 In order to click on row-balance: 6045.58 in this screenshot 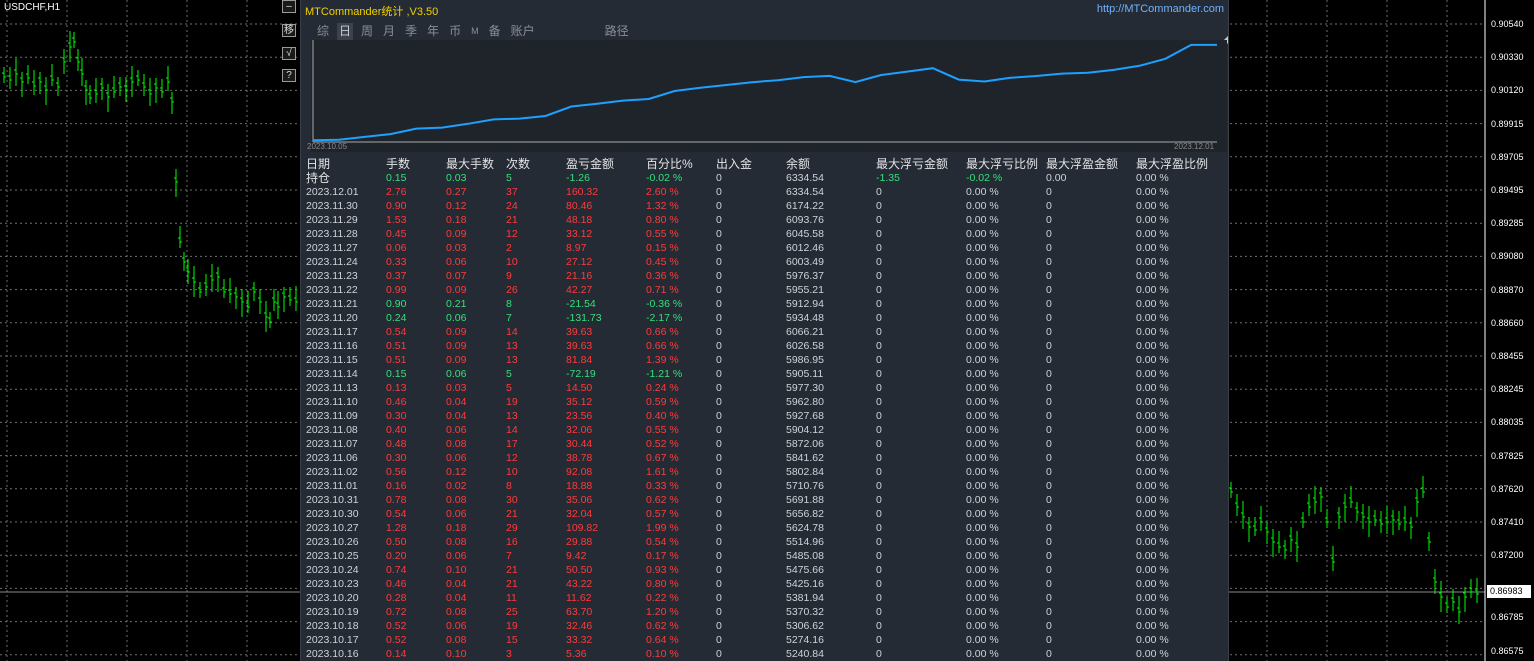, I will do `click(805, 234)`.